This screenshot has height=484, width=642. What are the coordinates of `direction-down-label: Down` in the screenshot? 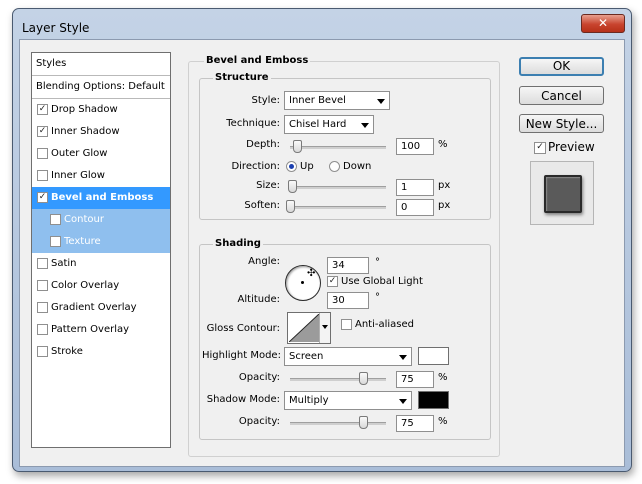 It's located at (357, 166).